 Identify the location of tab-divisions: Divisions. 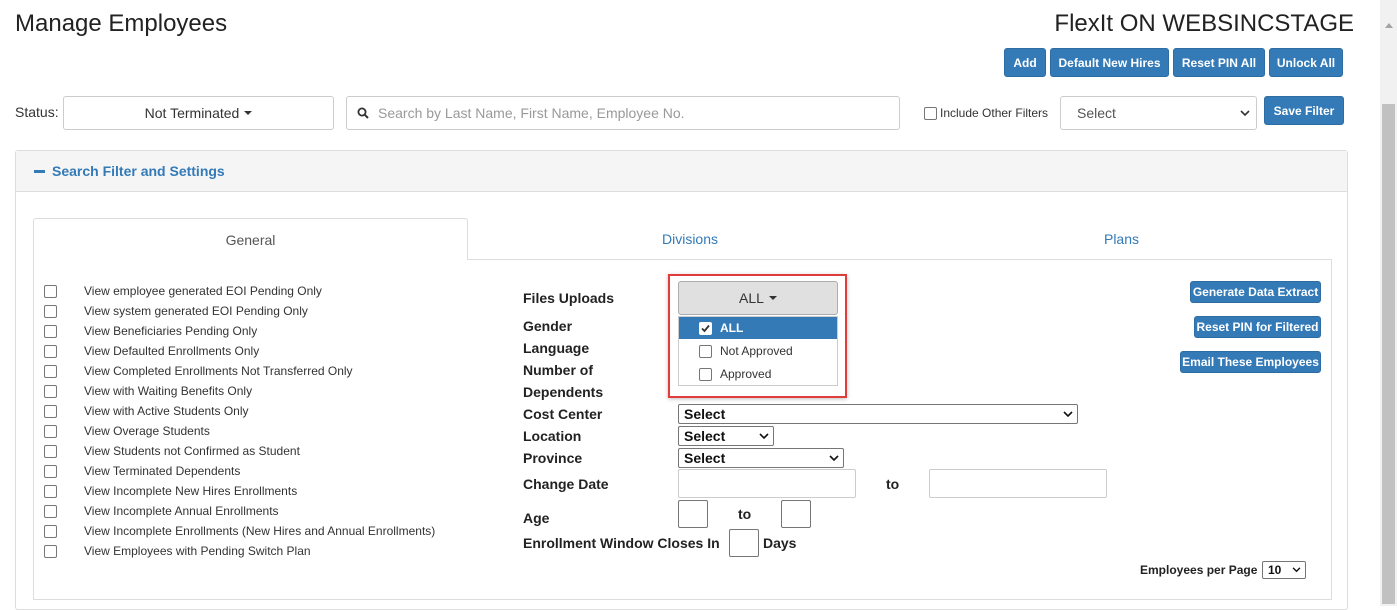
(690, 238).